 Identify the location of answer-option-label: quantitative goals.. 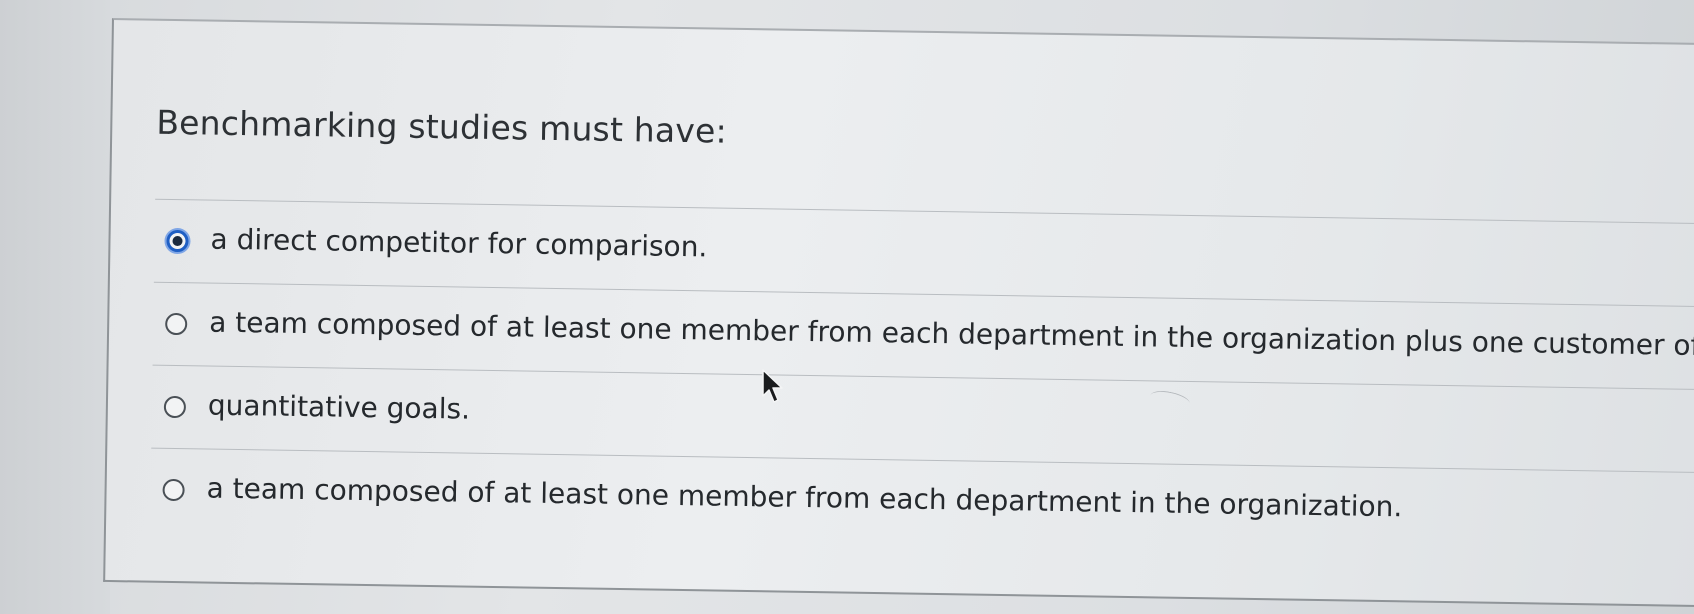
(339, 407).